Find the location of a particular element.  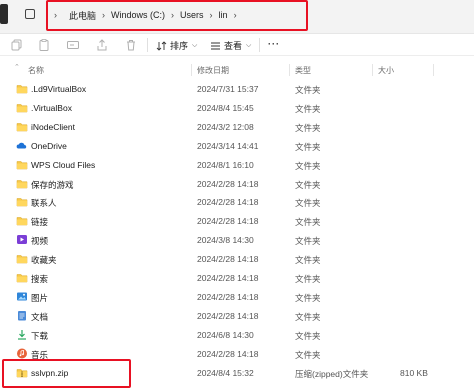

breadcrumb-item-lin: lin is located at coordinates (223, 15).